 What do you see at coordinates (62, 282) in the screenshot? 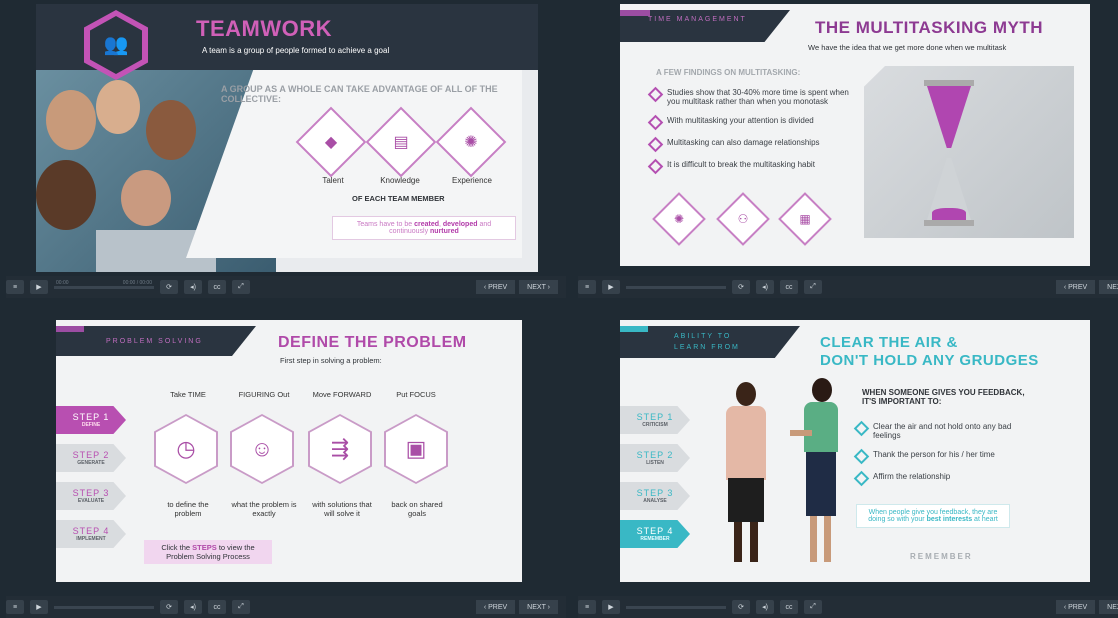
I see `time-left: 00:00` at bounding box center [62, 282].